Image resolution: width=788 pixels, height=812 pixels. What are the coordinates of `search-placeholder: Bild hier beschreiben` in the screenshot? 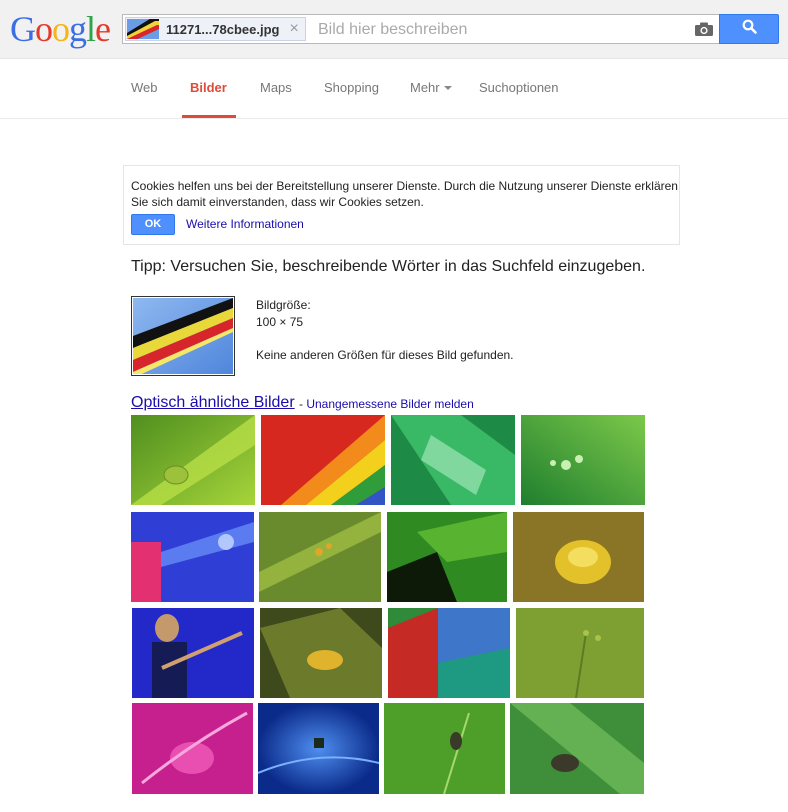 It's located at (393, 29).